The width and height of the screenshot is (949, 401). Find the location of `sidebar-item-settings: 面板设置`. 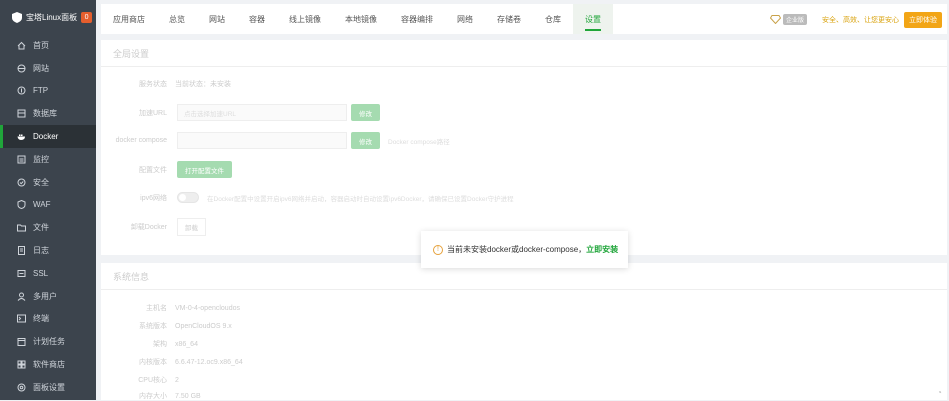

sidebar-item-settings: 面板设置 is located at coordinates (48, 387).